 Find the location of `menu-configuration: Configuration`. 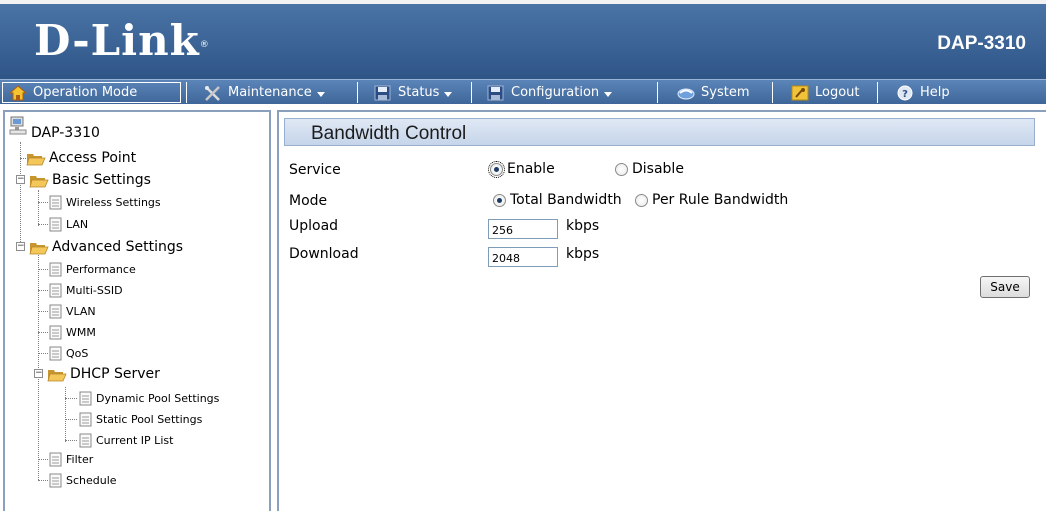

menu-configuration: Configuration is located at coordinates (550, 92).